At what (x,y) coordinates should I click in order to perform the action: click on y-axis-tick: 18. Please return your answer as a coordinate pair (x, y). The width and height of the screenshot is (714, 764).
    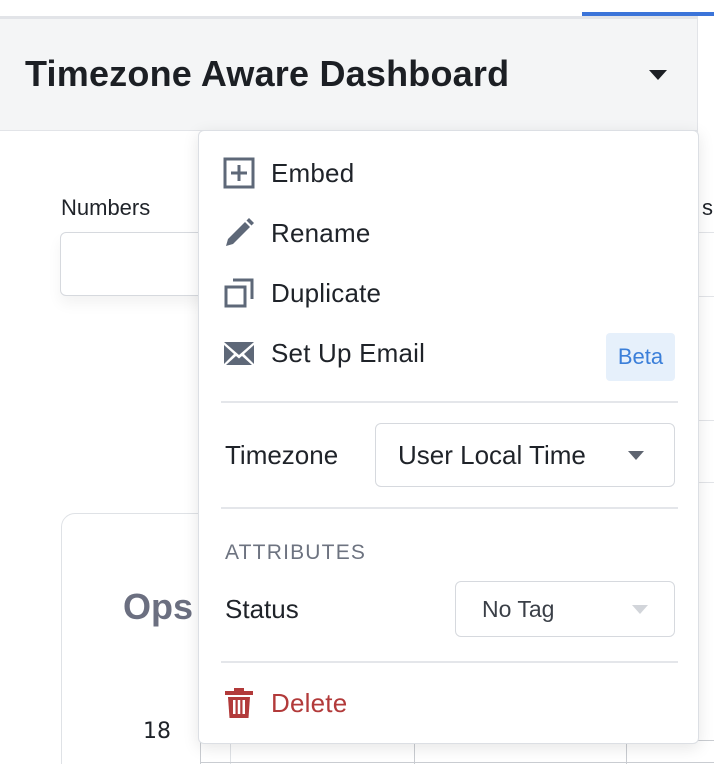
    Looking at the image, I should click on (157, 731).